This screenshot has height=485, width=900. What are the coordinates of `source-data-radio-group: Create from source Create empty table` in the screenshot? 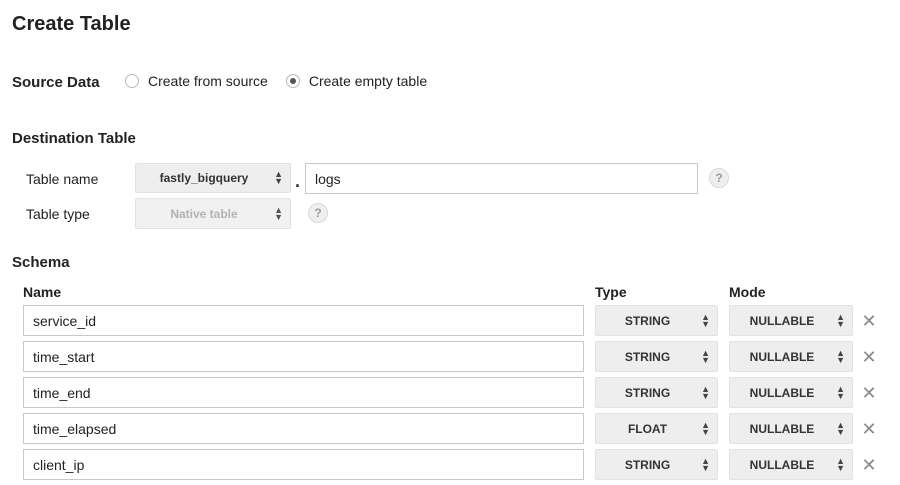 It's located at (285, 81).